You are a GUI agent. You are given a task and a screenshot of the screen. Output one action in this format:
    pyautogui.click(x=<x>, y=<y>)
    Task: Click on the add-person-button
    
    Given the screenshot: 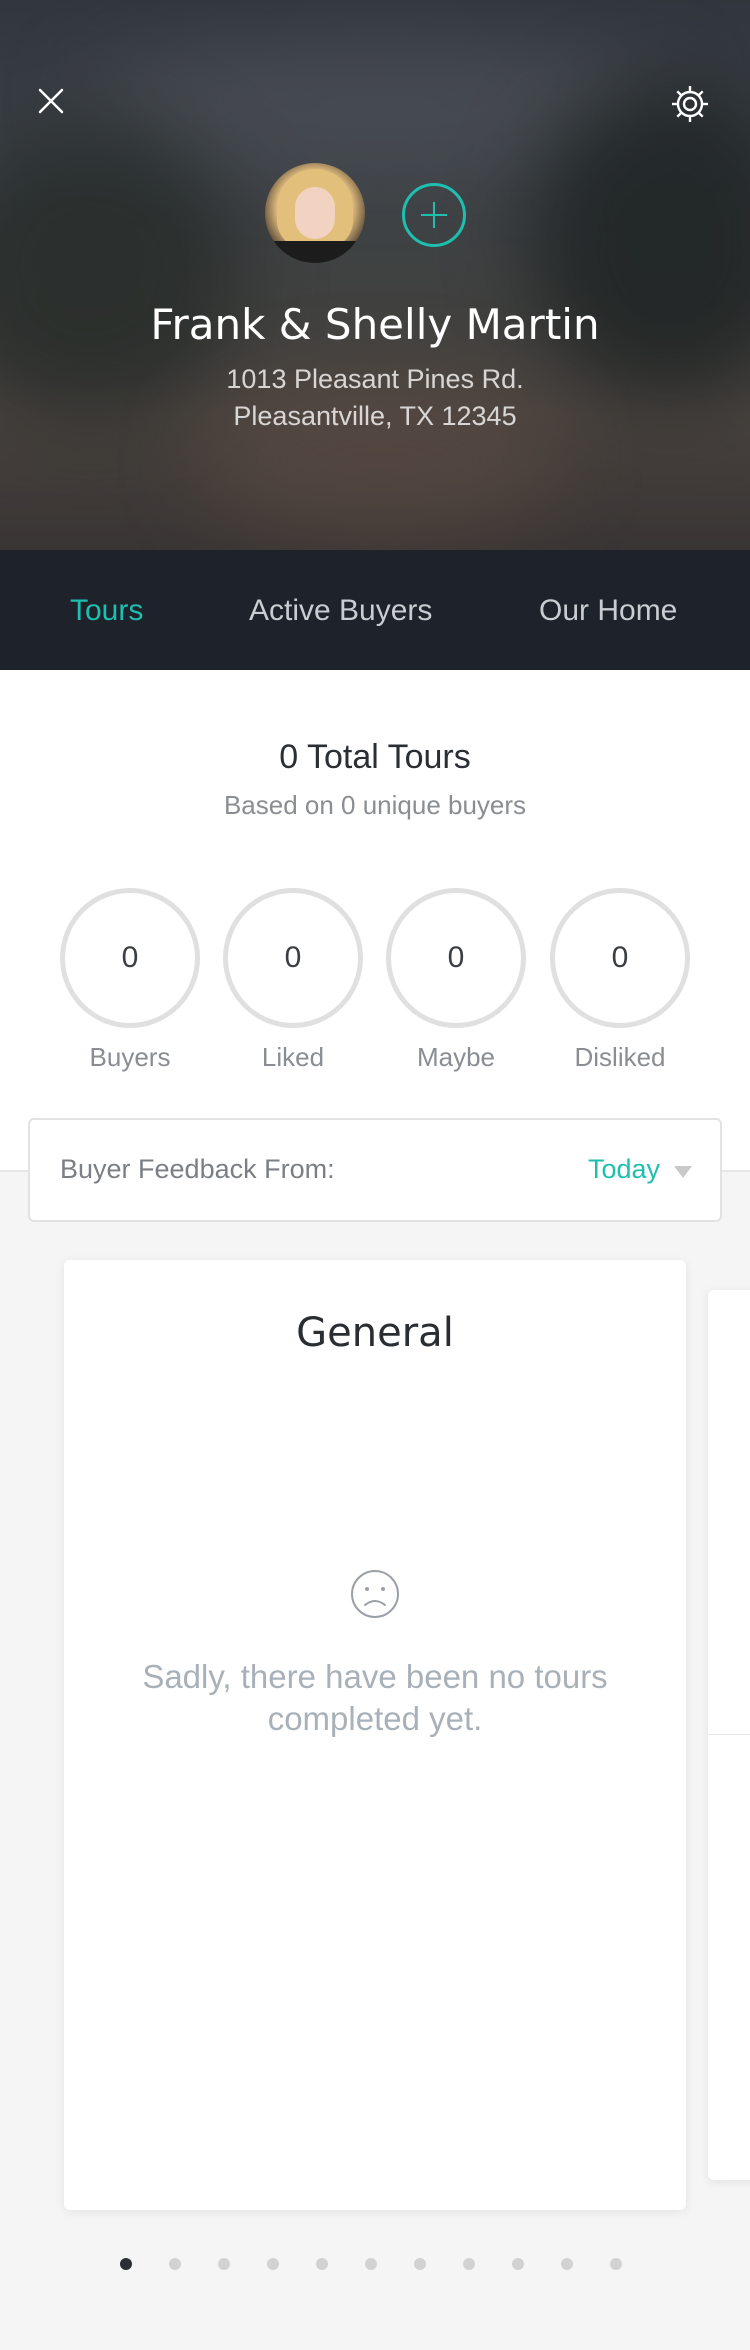 What is the action you would take?
    pyautogui.click(x=434, y=215)
    